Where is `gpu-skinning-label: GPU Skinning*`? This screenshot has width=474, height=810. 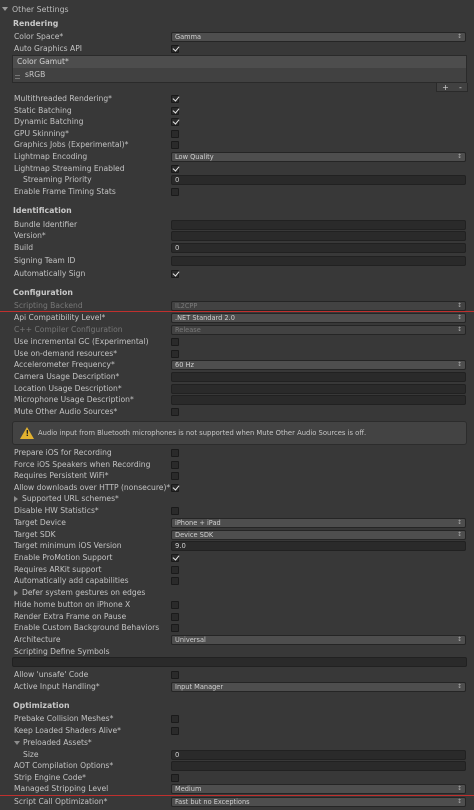
gpu-skinning-label: GPU Skinning* is located at coordinates (41, 133).